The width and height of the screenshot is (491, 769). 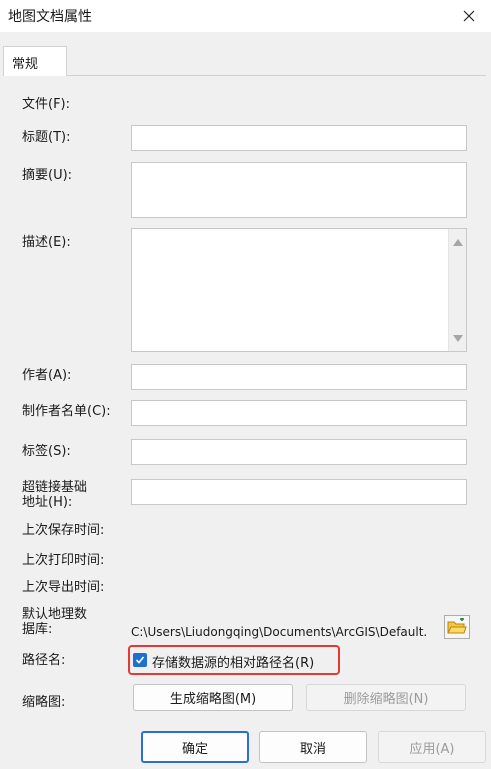 What do you see at coordinates (63, 587) in the screenshot?
I see `label-last-exported: 上次导出时间:` at bounding box center [63, 587].